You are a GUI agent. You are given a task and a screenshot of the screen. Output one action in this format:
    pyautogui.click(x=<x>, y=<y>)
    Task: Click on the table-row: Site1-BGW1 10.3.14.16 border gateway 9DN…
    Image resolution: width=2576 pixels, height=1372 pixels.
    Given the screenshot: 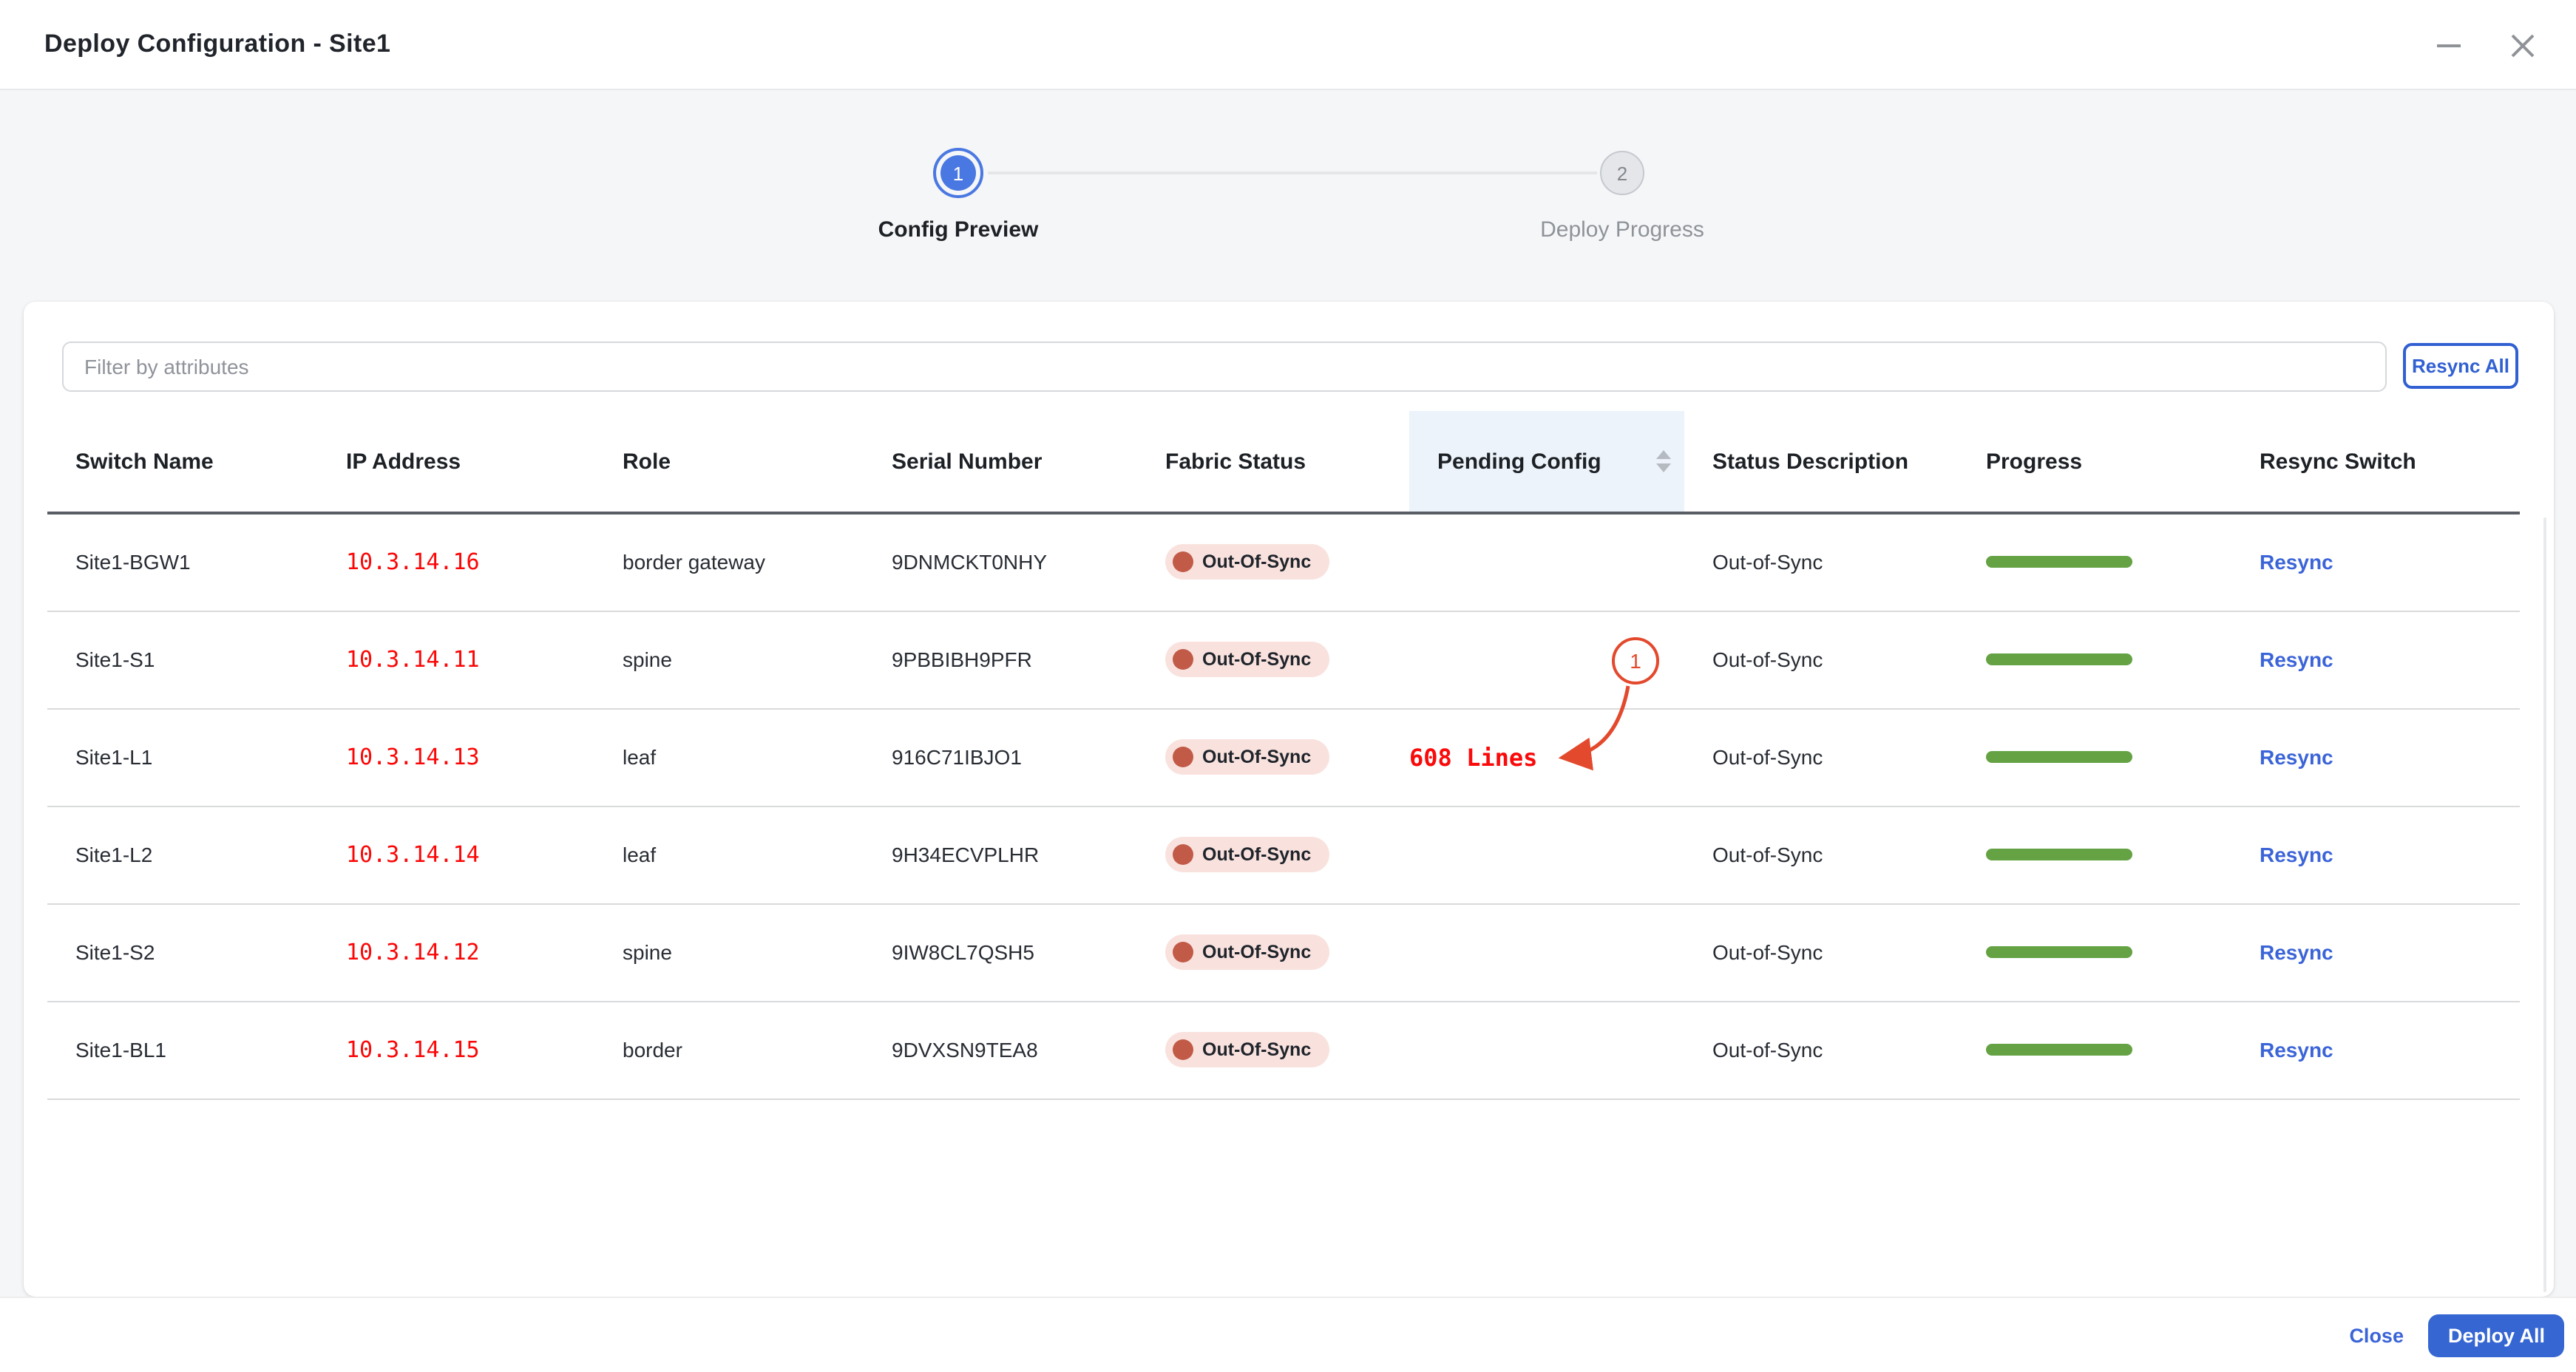 What is the action you would take?
    pyautogui.click(x=1283, y=562)
    